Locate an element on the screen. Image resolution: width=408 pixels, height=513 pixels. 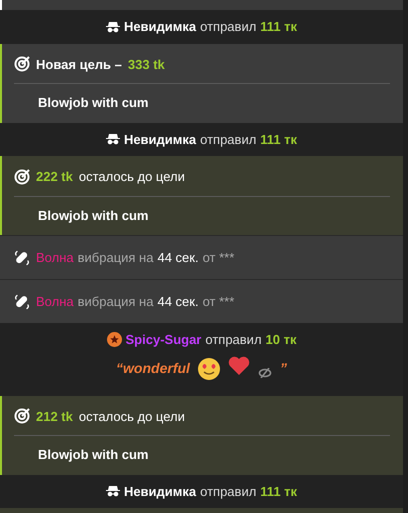
goal-amount: 212 tk is located at coordinates (54, 417).